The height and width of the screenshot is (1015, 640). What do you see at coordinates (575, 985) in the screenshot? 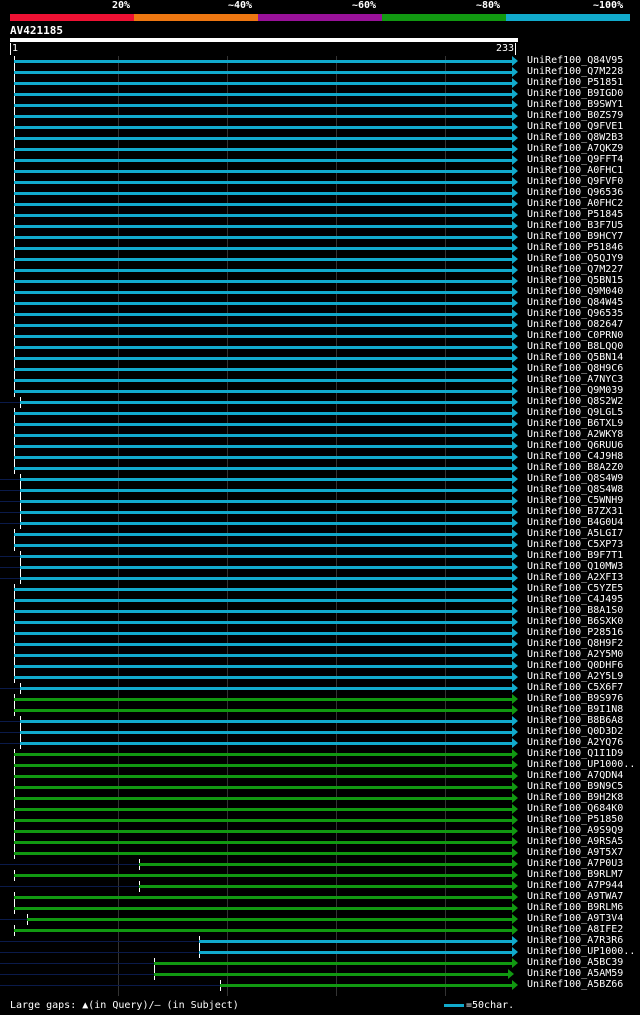
I see `hit-label: UniRef100_A5BZ66` at bounding box center [575, 985].